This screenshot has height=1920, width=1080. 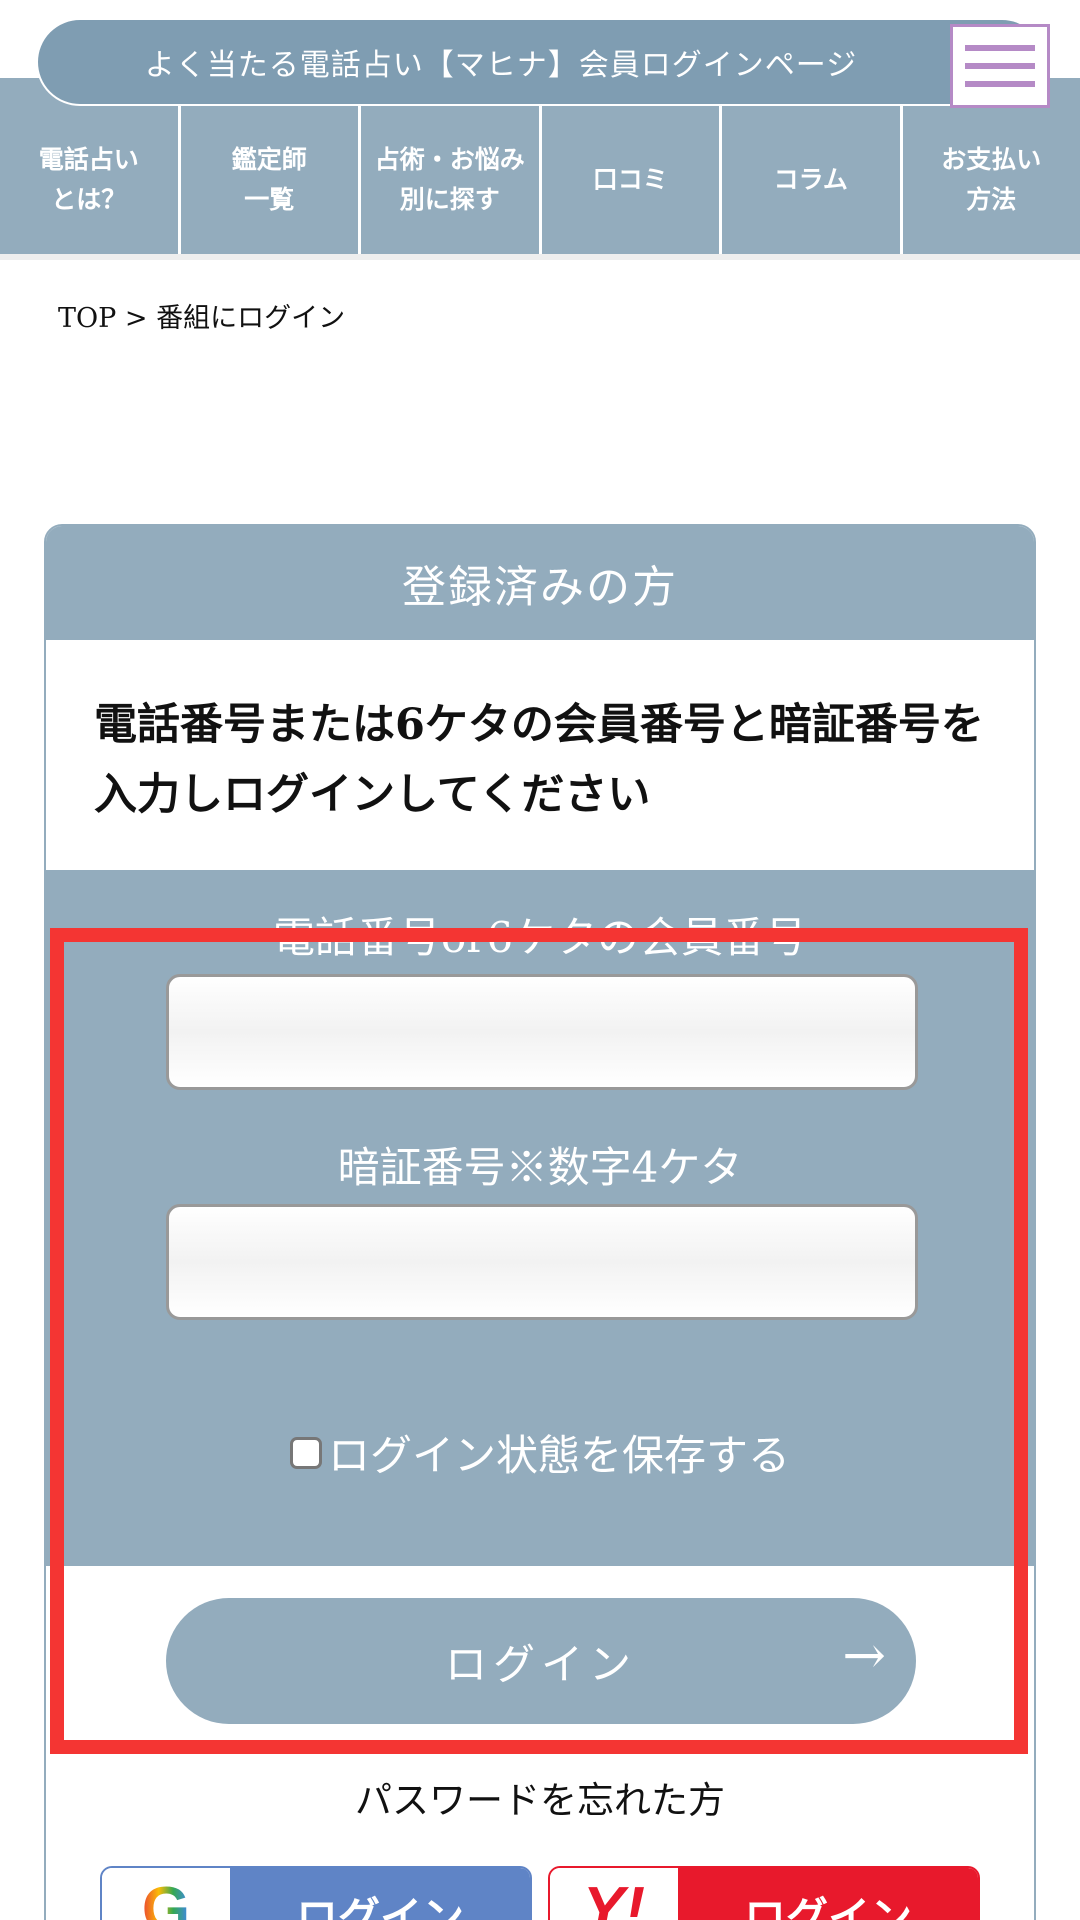 I want to click on card-title: 登録済みの方, so click(x=540, y=583).